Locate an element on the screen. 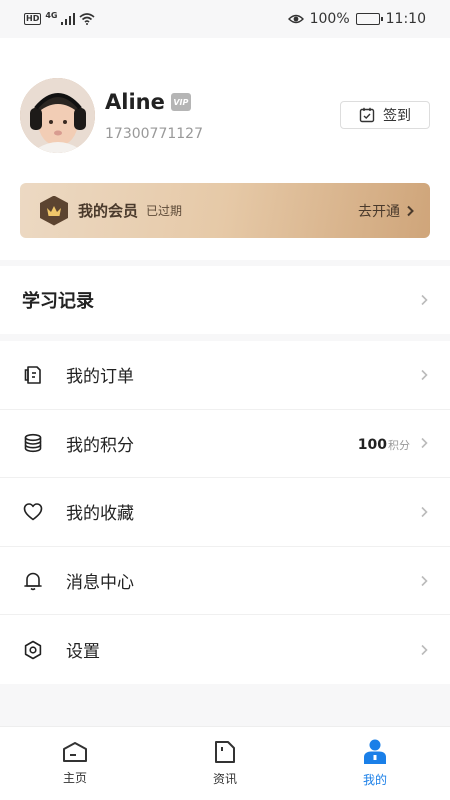 This screenshot has width=450, height=800. tab-mine: 我的 is located at coordinates (375, 763).